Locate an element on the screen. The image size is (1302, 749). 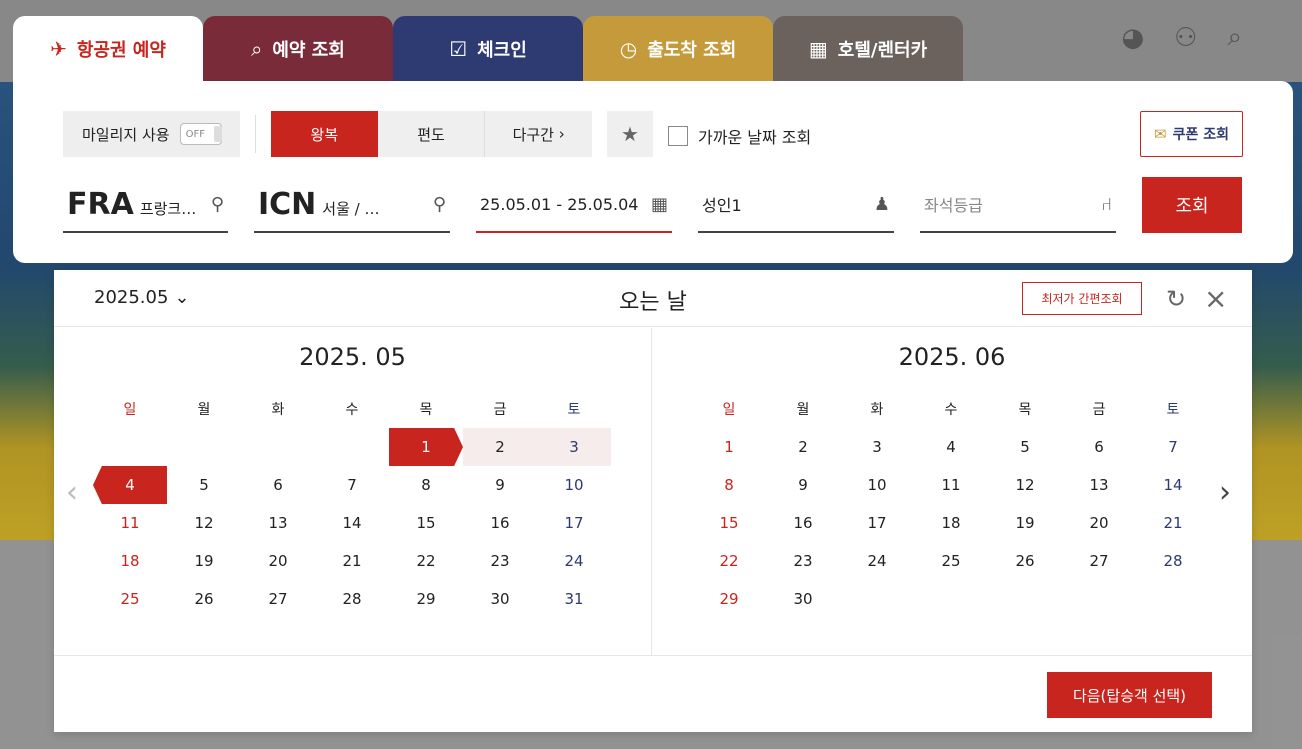
mileage-option: 마일리지 사용 OFF is located at coordinates (151, 134).